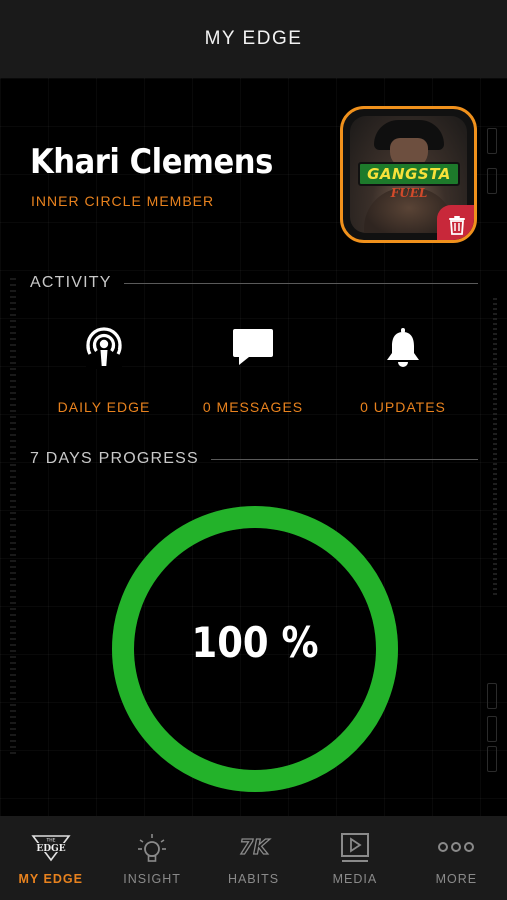 The height and width of the screenshot is (900, 507). Describe the element at coordinates (50, 879) in the screenshot. I see `tab-label: MY EDGE` at that location.